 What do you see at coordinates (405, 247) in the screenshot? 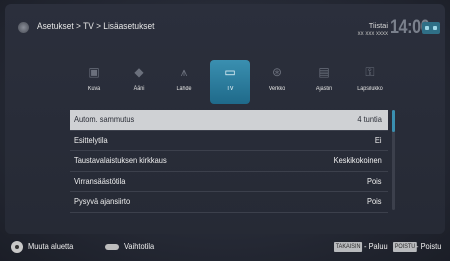
I see `exit-key: POISTU` at bounding box center [405, 247].